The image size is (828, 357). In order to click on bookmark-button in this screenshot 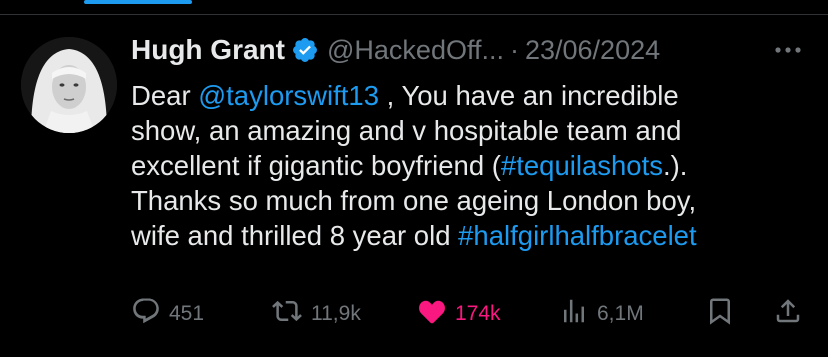, I will do `click(724, 314)`.